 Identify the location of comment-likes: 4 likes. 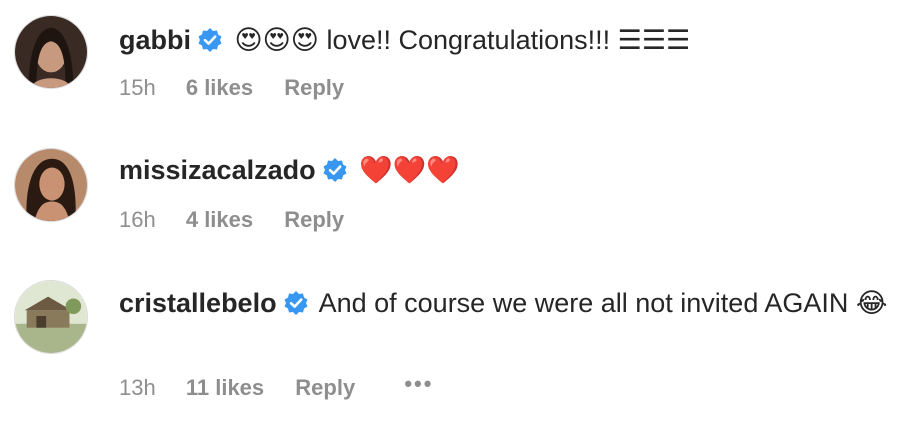
(219, 220).